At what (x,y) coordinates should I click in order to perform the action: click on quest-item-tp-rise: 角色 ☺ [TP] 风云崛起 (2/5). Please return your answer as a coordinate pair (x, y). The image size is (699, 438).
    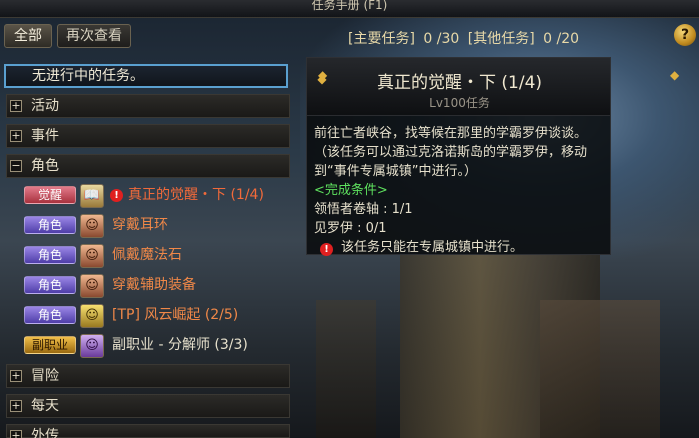
    Looking at the image, I should click on (157, 316).